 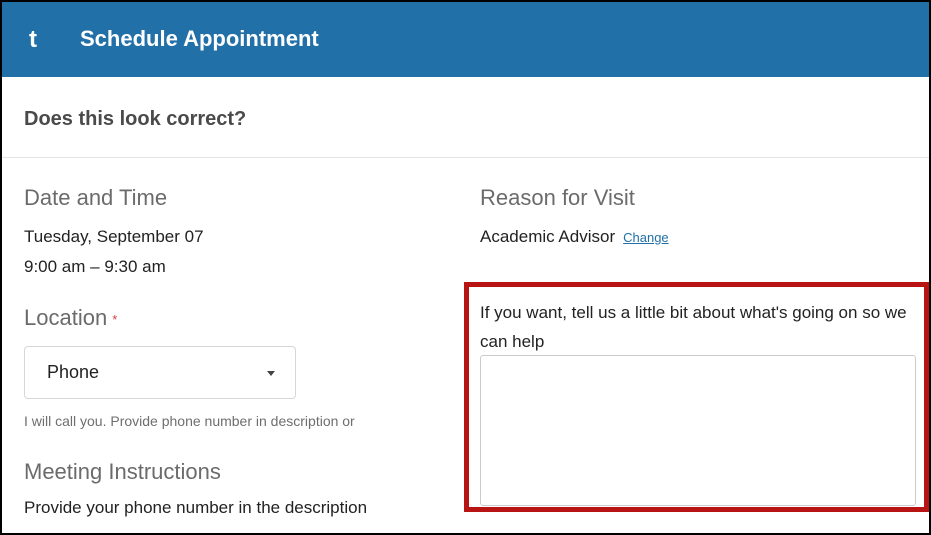 What do you see at coordinates (646, 237) in the screenshot?
I see `change-reason-link: Change` at bounding box center [646, 237].